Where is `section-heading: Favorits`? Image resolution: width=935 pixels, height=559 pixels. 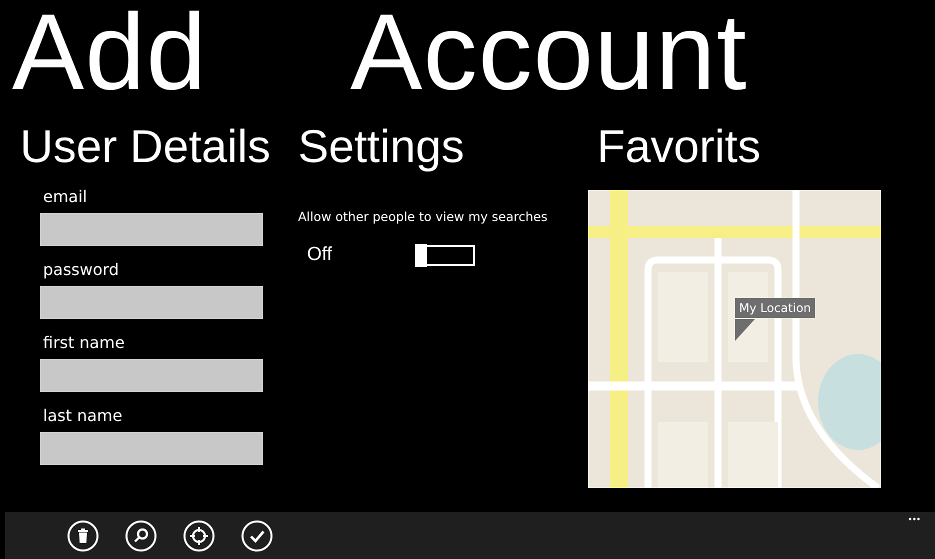
section-heading: Favorits is located at coordinates (679, 146).